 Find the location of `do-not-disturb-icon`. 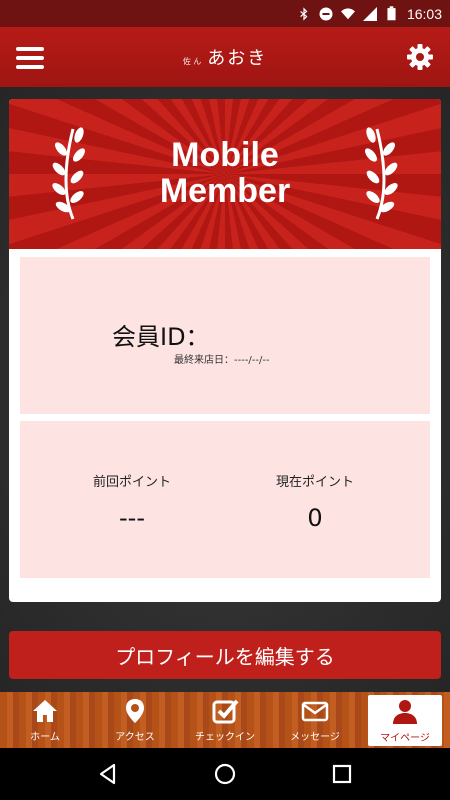

do-not-disturb-icon is located at coordinates (326, 14).